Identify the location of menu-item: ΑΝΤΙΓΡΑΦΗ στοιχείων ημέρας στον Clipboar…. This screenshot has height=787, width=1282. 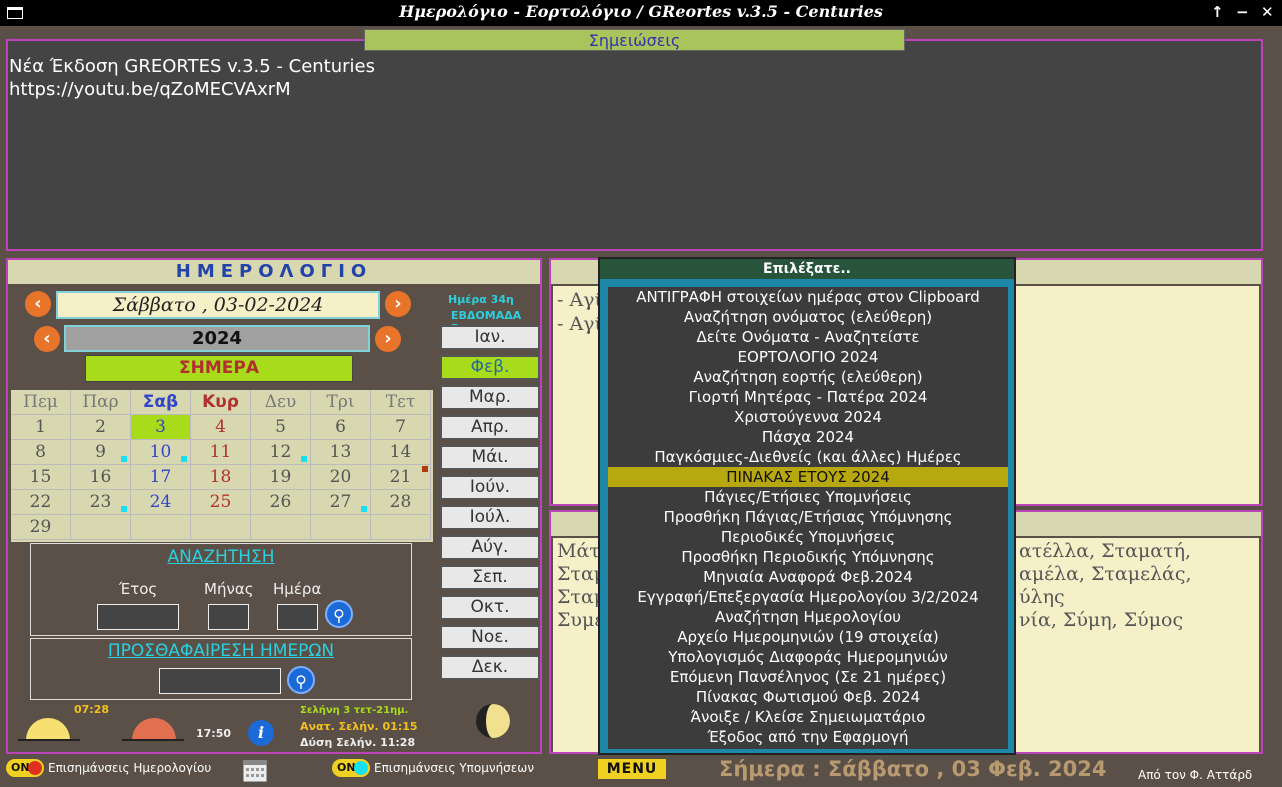
(808, 297).